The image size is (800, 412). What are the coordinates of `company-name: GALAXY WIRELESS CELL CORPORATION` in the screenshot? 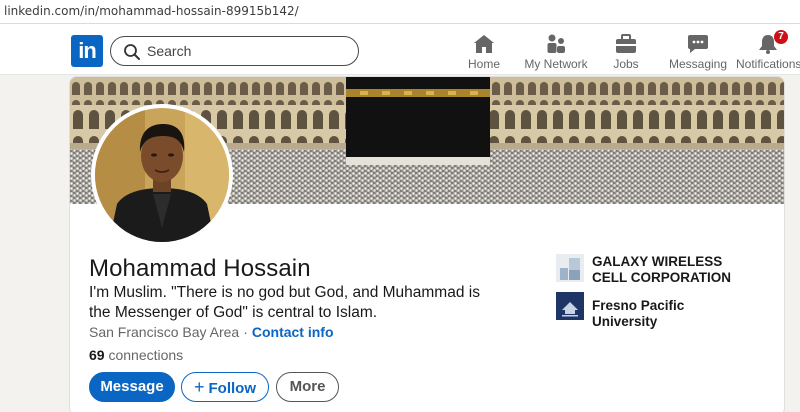 It's located at (662, 269).